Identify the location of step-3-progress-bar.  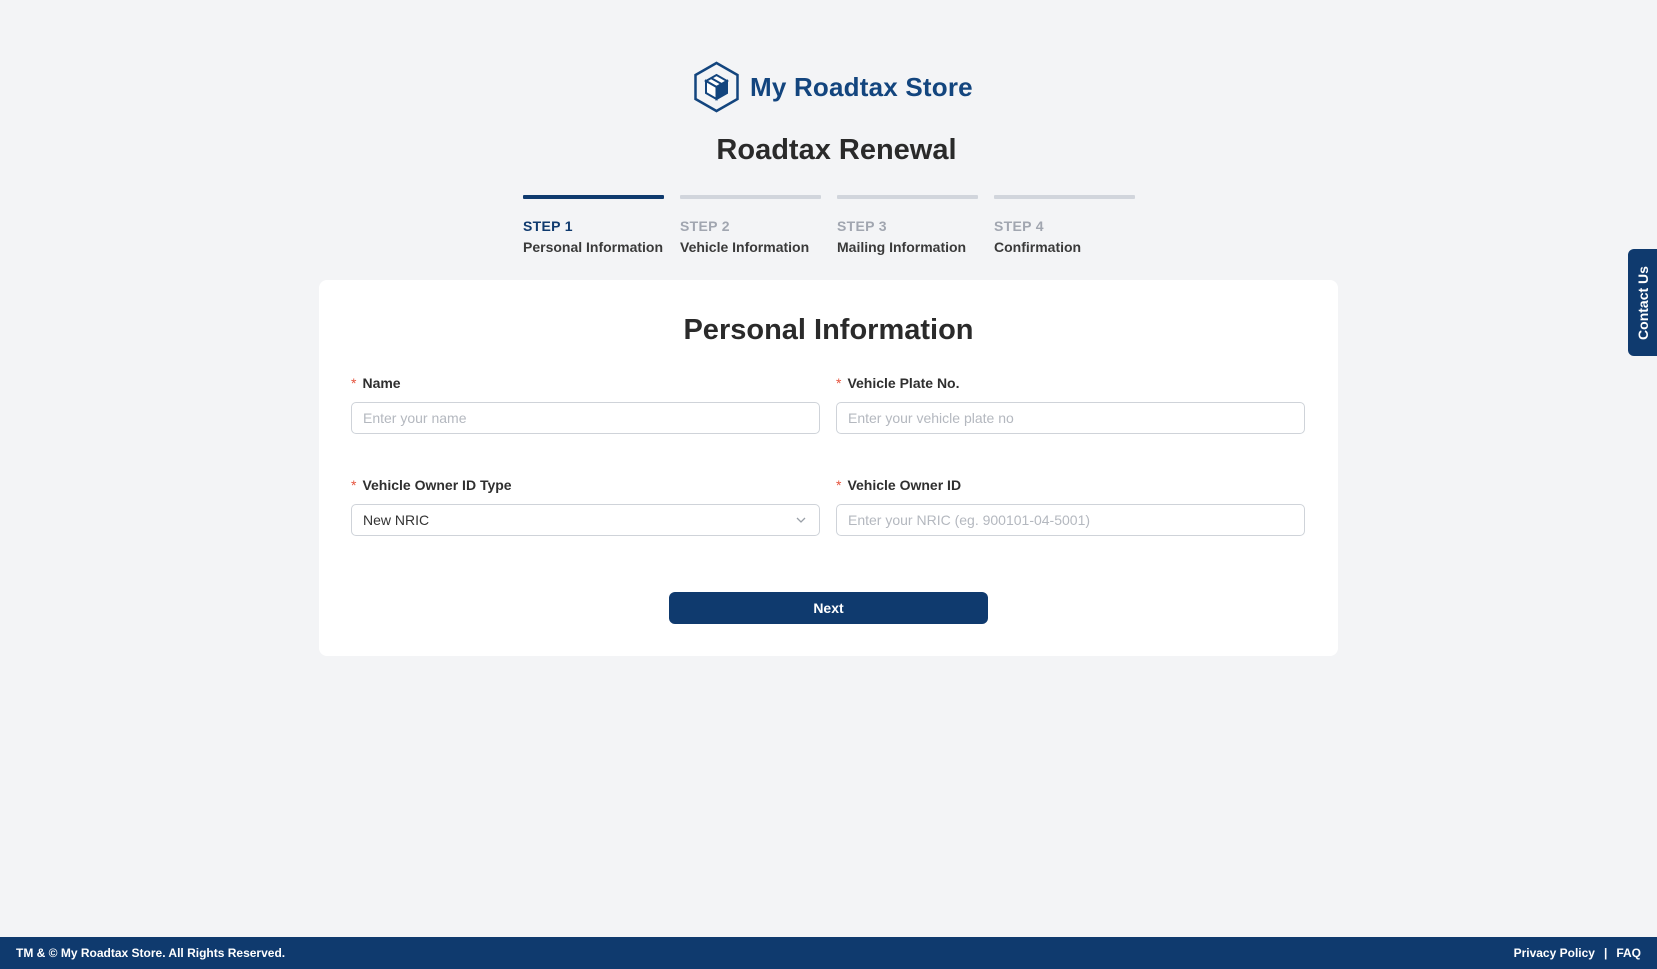
(907, 197).